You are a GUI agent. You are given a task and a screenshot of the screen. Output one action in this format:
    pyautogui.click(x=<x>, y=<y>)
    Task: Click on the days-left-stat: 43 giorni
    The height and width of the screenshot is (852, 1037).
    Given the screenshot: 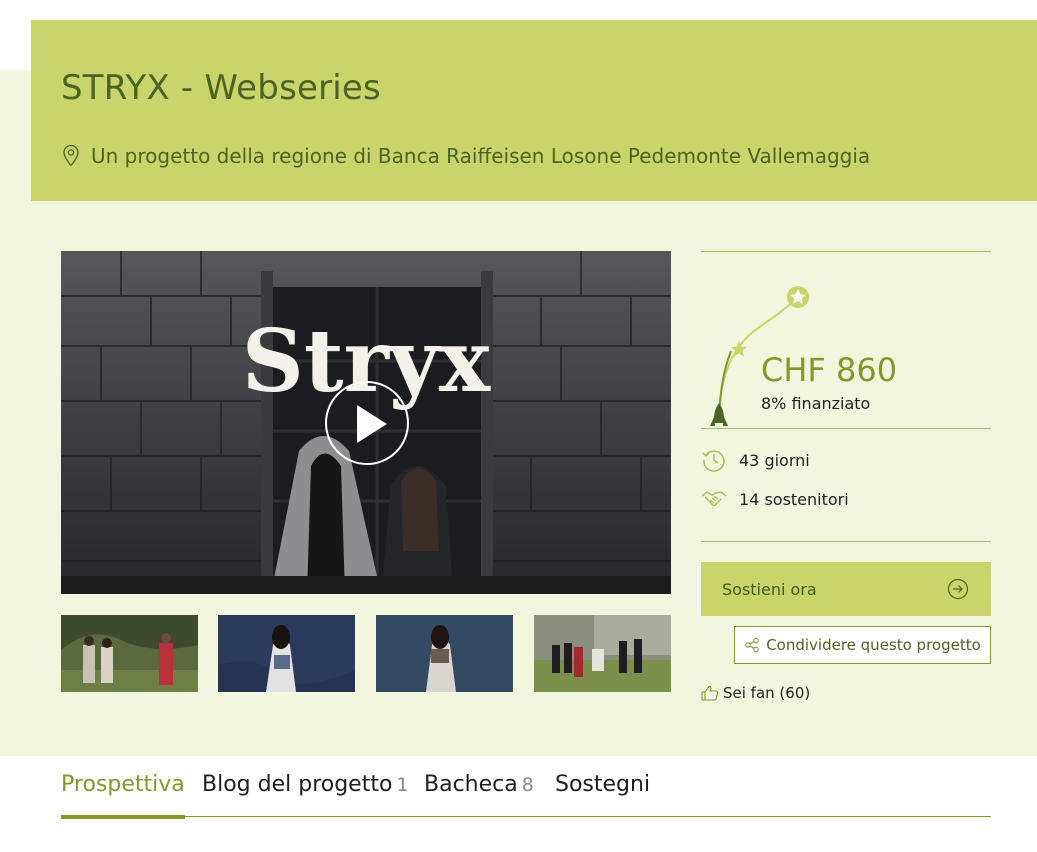 What is the action you would take?
    pyautogui.click(x=755, y=460)
    